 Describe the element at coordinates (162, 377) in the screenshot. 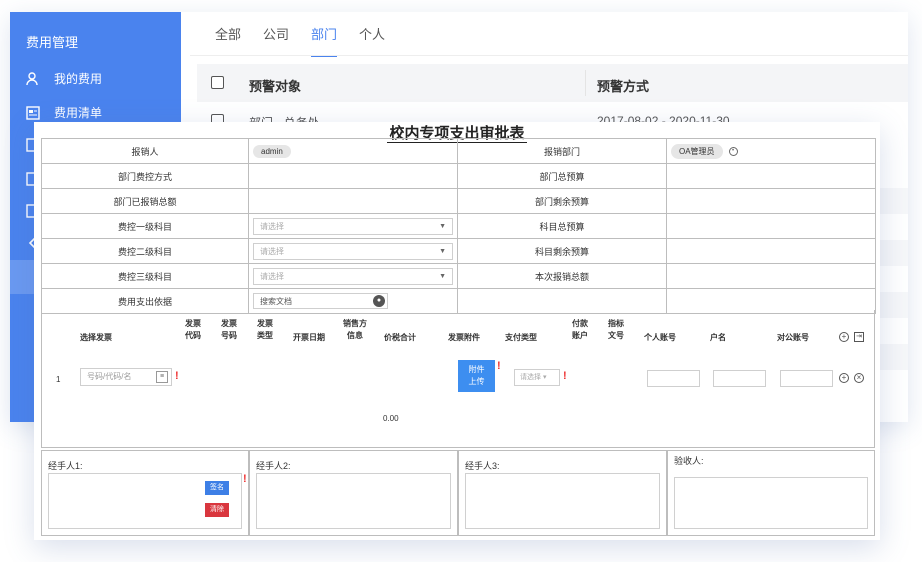

I see `scan-icon: ≡` at that location.